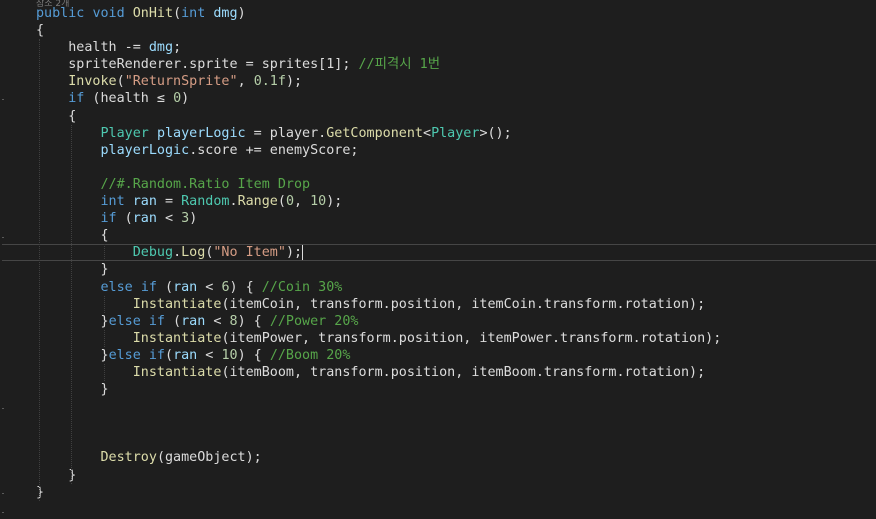 This screenshot has height=519, width=876. What do you see at coordinates (92, 48) in the screenshot?
I see `code-text: health -=` at bounding box center [92, 48].